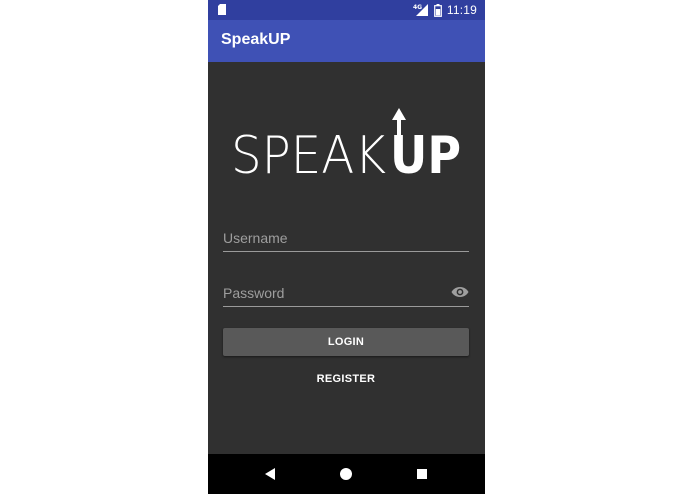  I want to click on navigation-bar, so click(346, 474).